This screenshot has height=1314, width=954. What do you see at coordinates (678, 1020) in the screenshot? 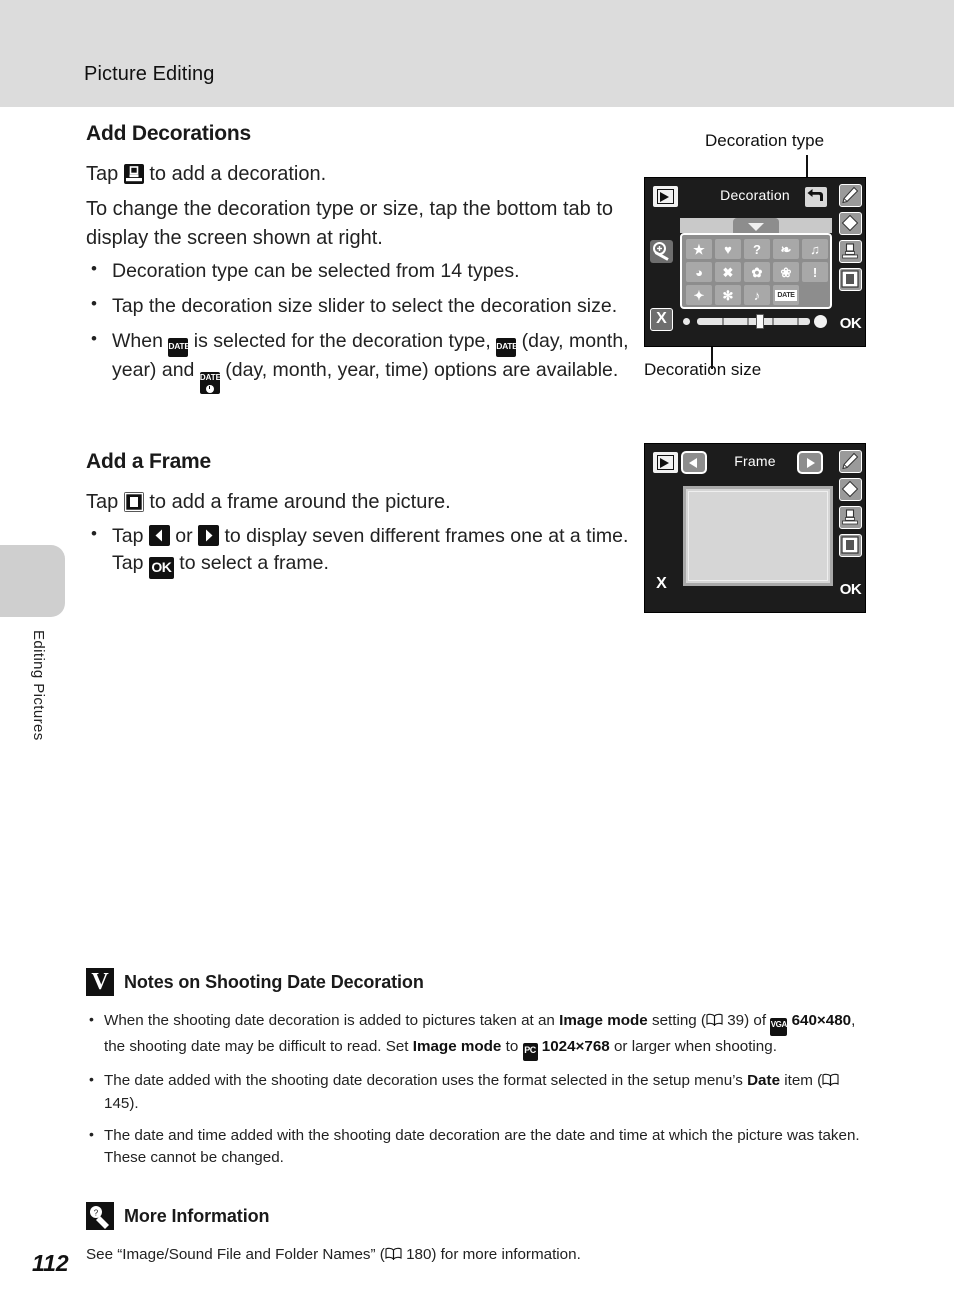
I see `caution-0-p2: setting (` at bounding box center [678, 1020].